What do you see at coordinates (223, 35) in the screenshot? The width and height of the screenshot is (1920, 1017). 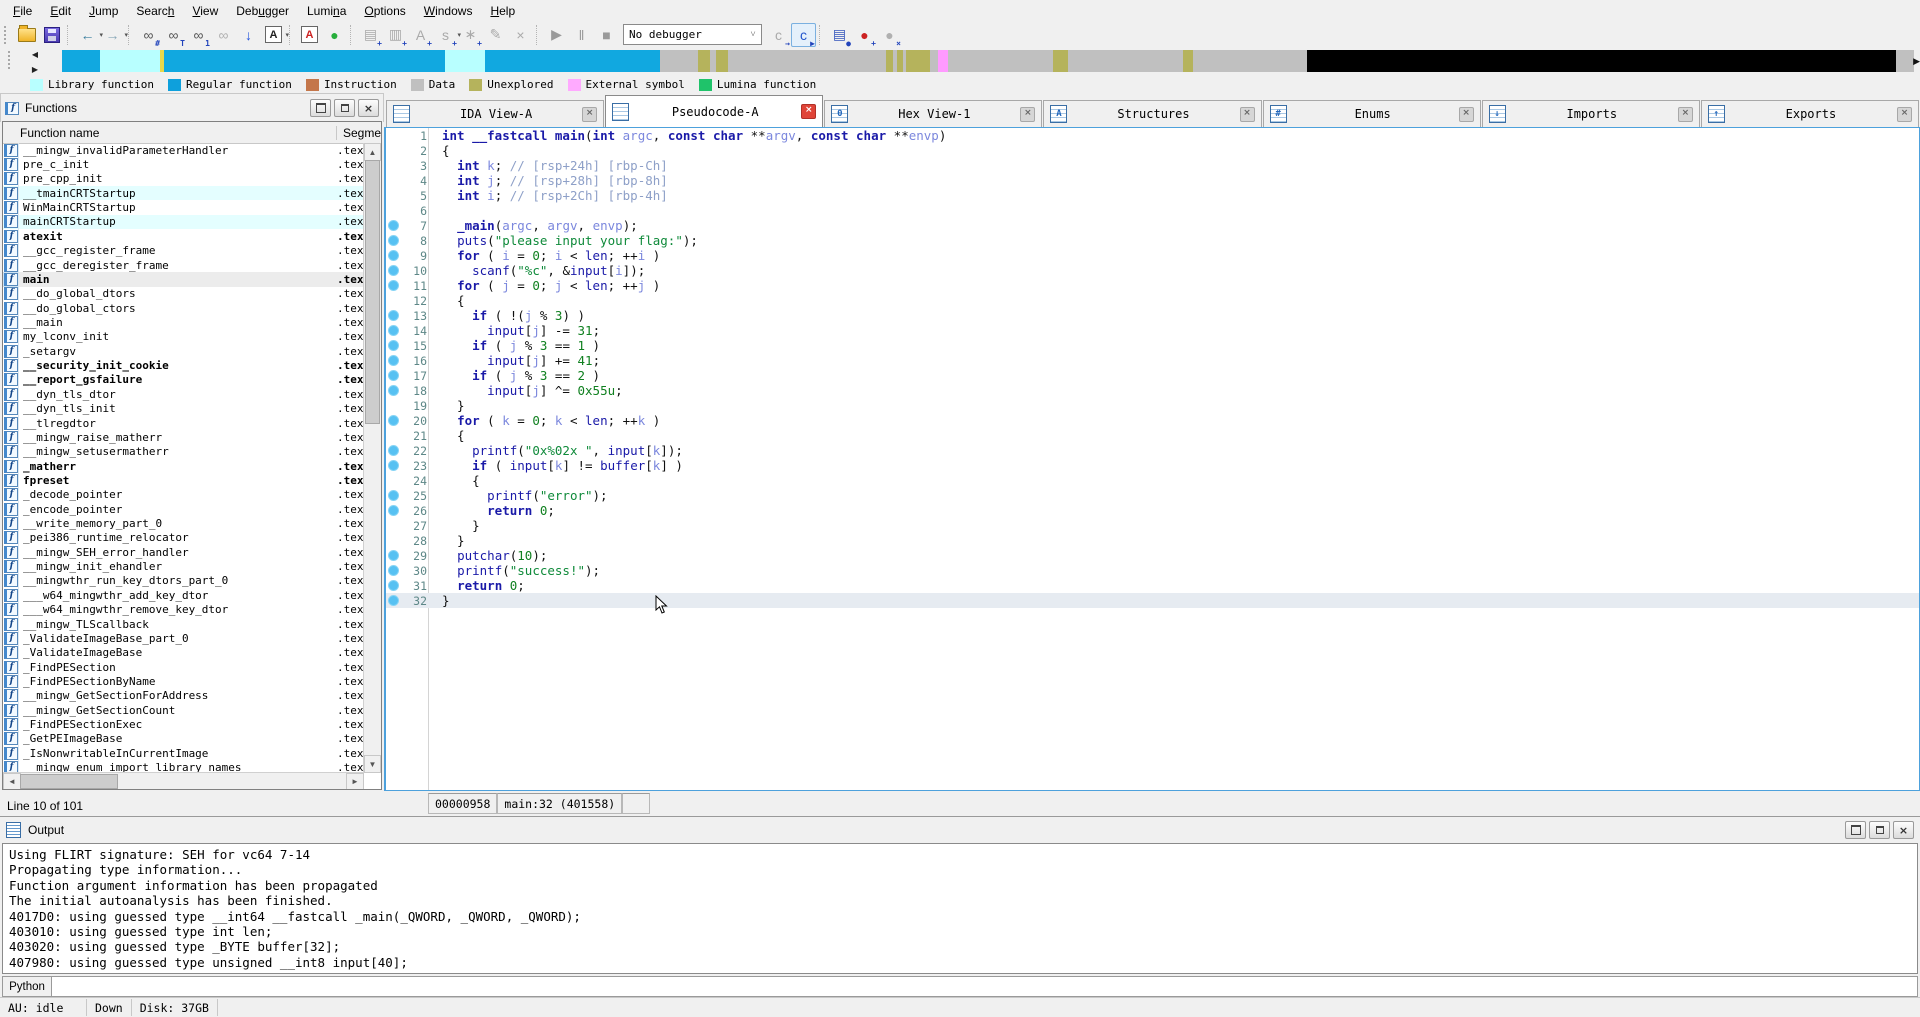 I see `search-again-icon: ∞` at bounding box center [223, 35].